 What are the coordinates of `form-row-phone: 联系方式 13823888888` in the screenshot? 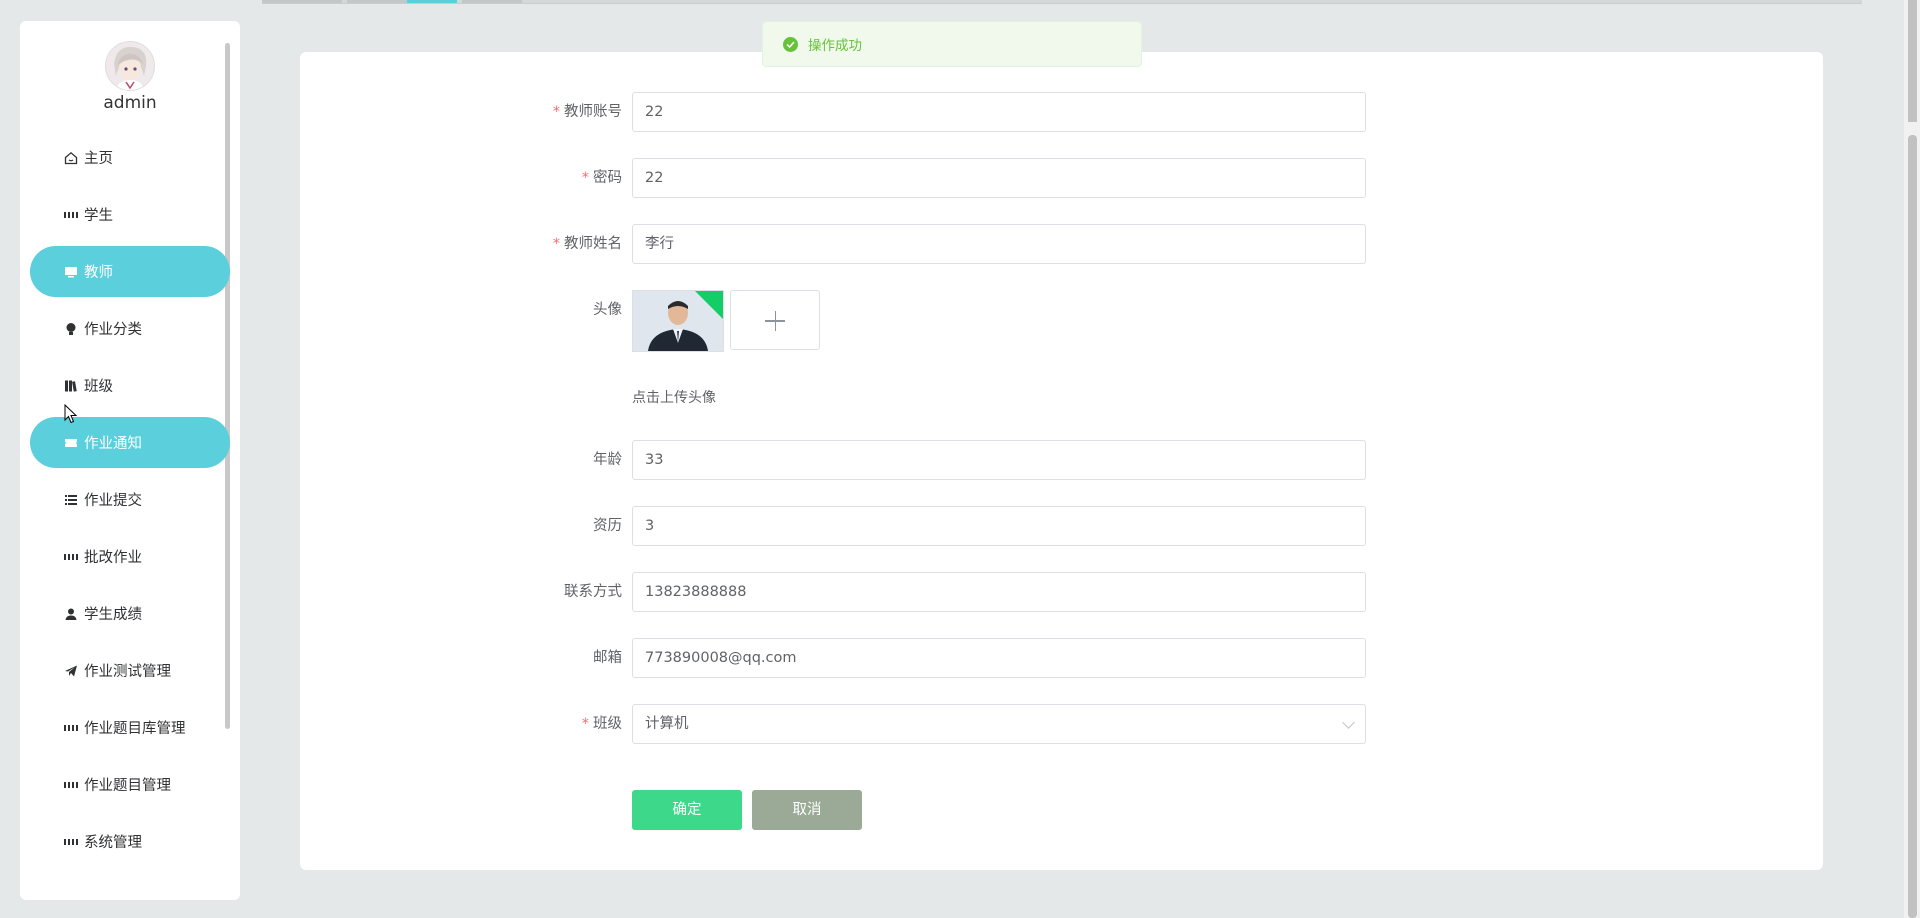 It's located at (923, 592).